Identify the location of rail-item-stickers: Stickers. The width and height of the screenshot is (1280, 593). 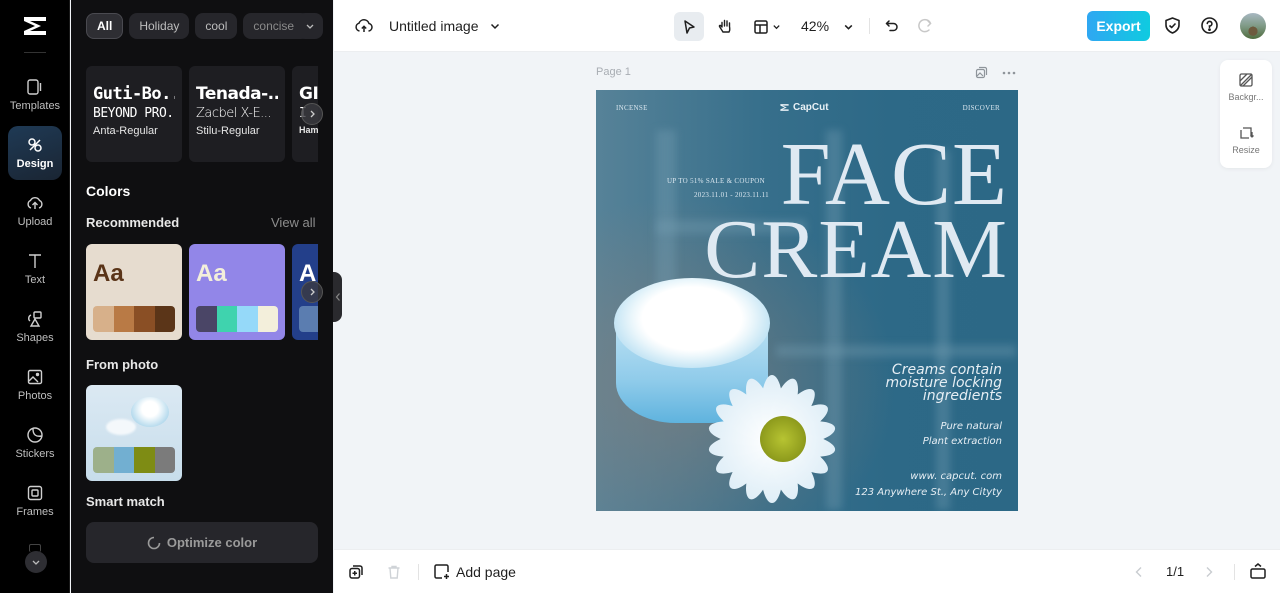
(35, 443).